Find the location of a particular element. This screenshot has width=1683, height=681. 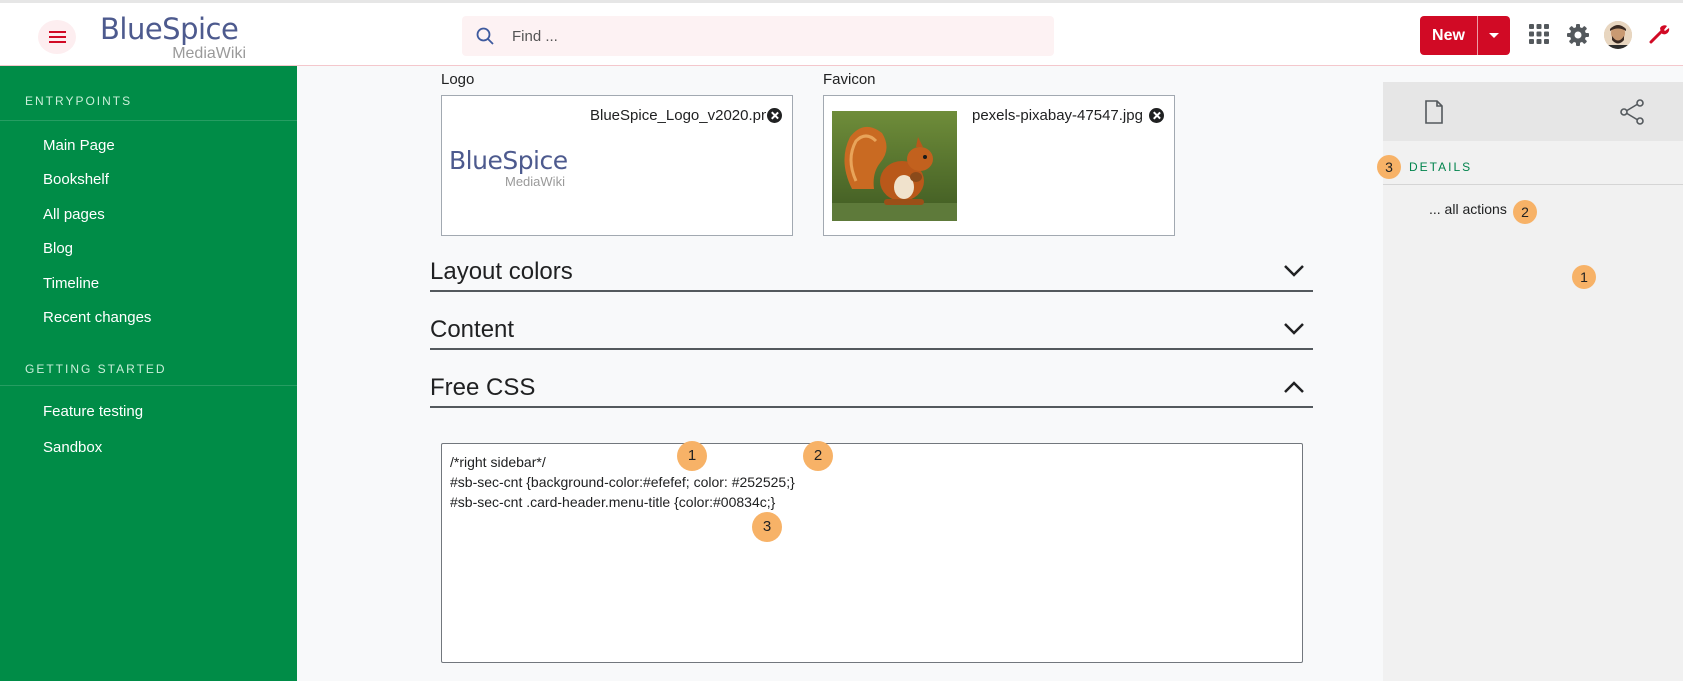

all-actions-link: ... all actions is located at coordinates (1468, 209).